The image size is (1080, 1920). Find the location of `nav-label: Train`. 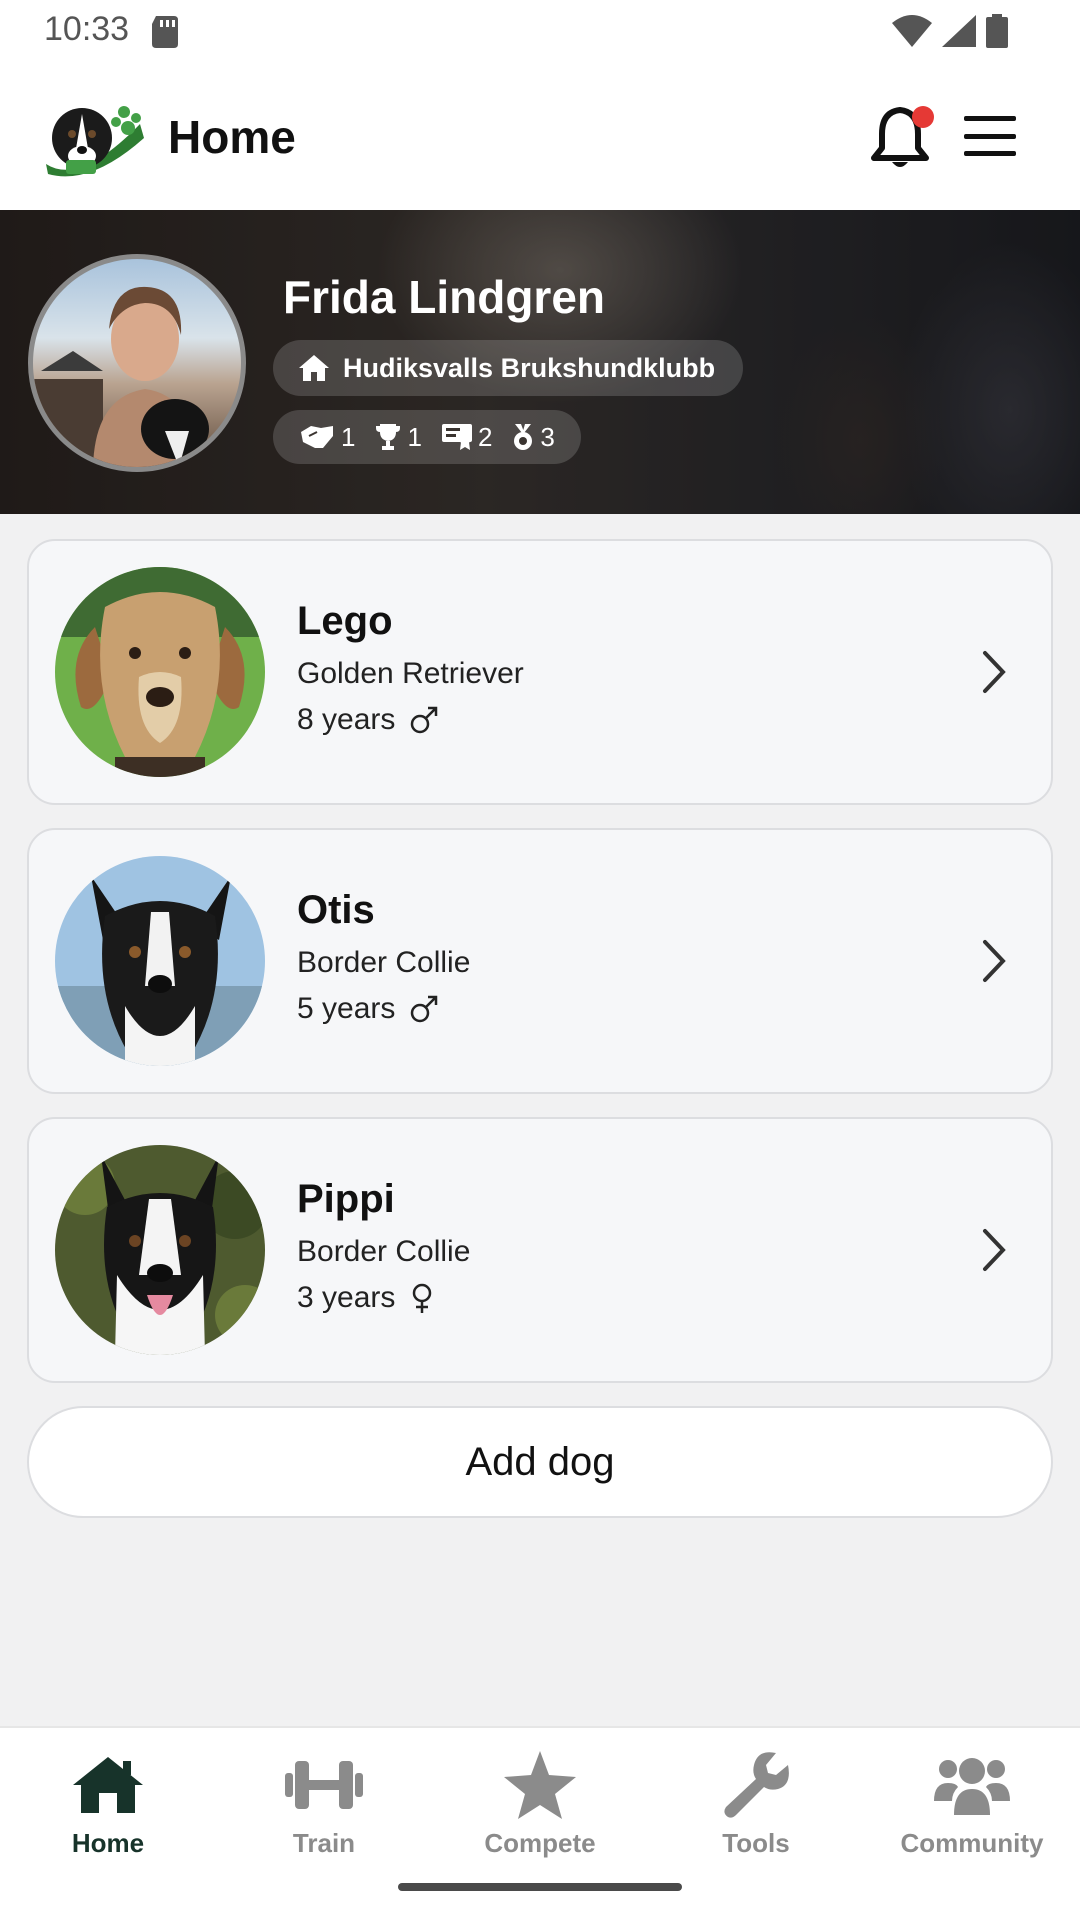

nav-label: Train is located at coordinates (324, 1843).